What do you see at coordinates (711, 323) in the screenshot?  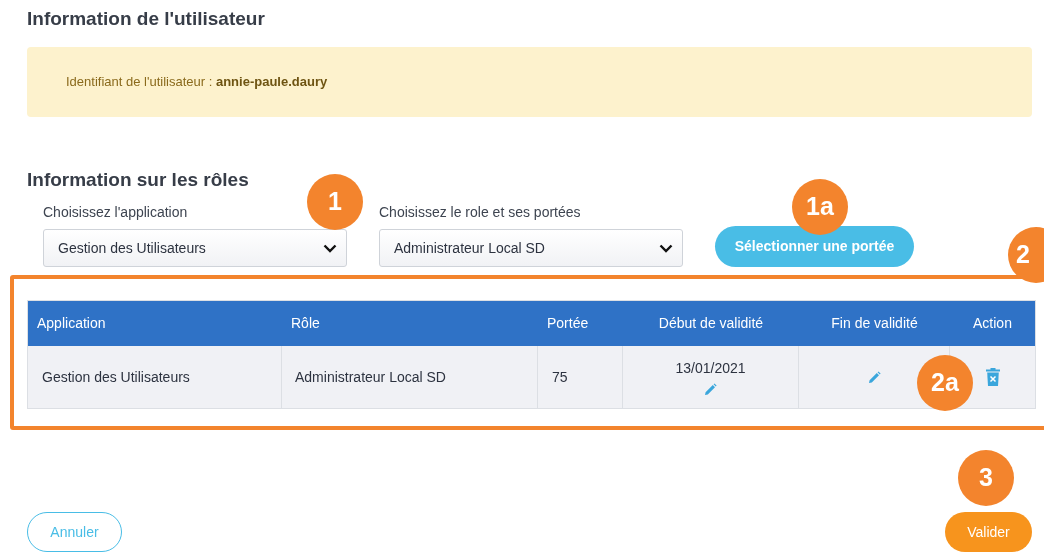 I see `column-header: Début de validité` at bounding box center [711, 323].